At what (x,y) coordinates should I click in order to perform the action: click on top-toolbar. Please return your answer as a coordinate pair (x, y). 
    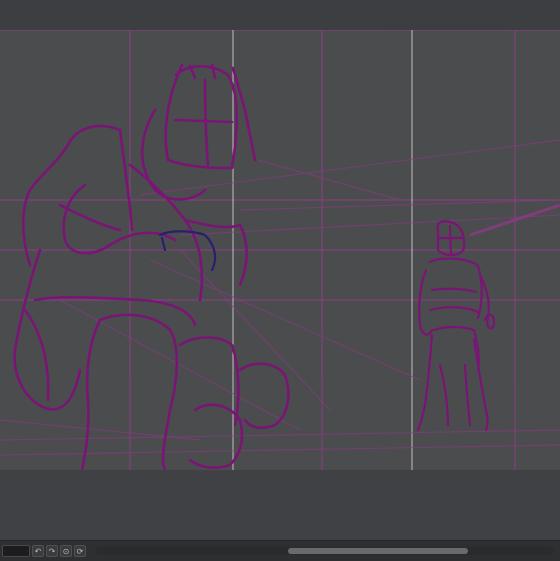
    Looking at the image, I should click on (280, 15).